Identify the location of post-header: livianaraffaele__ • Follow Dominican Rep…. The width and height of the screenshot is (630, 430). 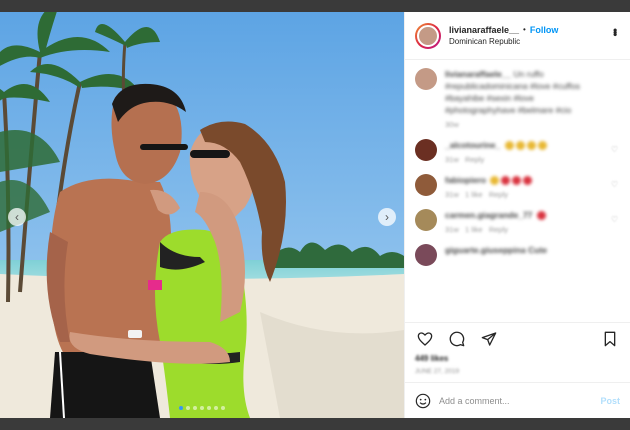
(517, 36).